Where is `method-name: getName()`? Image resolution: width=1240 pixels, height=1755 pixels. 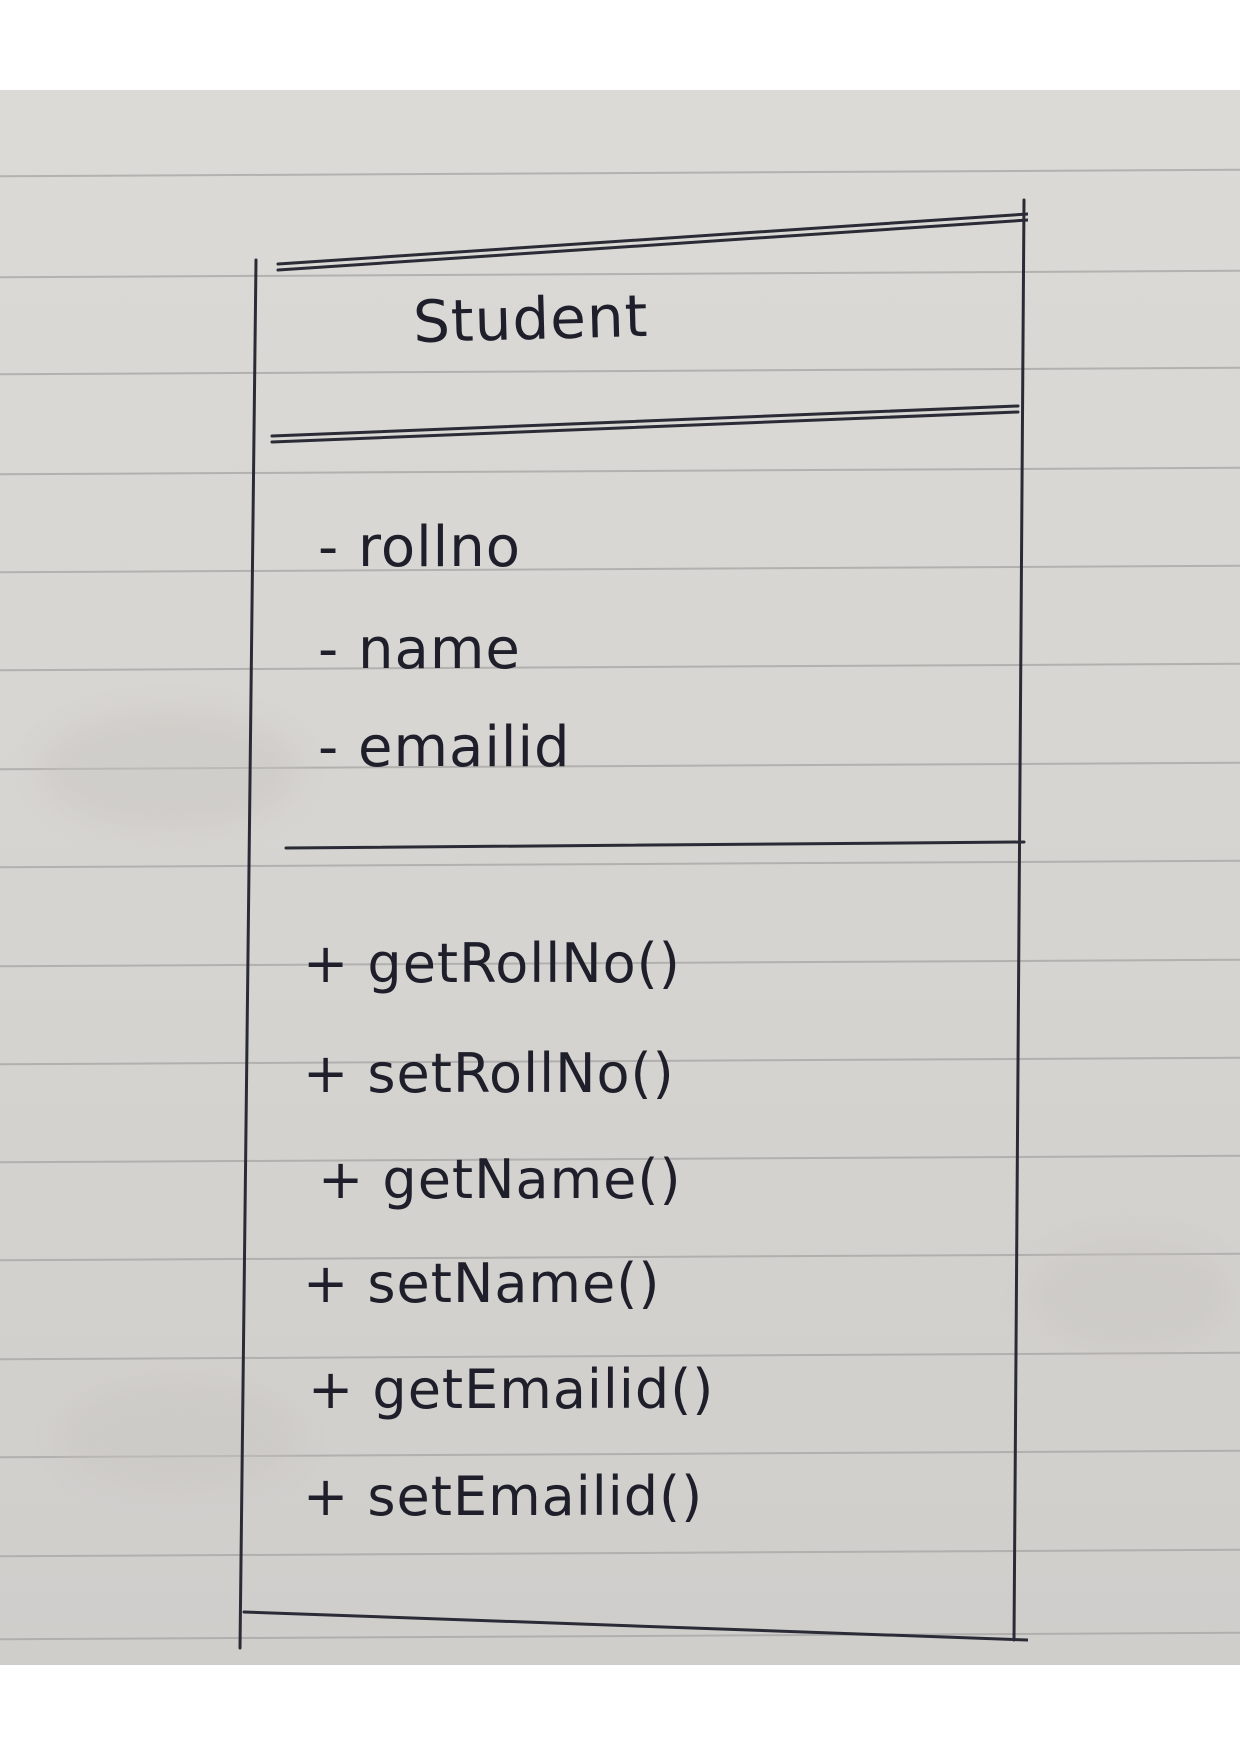
method-name: getName() is located at coordinates (532, 1179).